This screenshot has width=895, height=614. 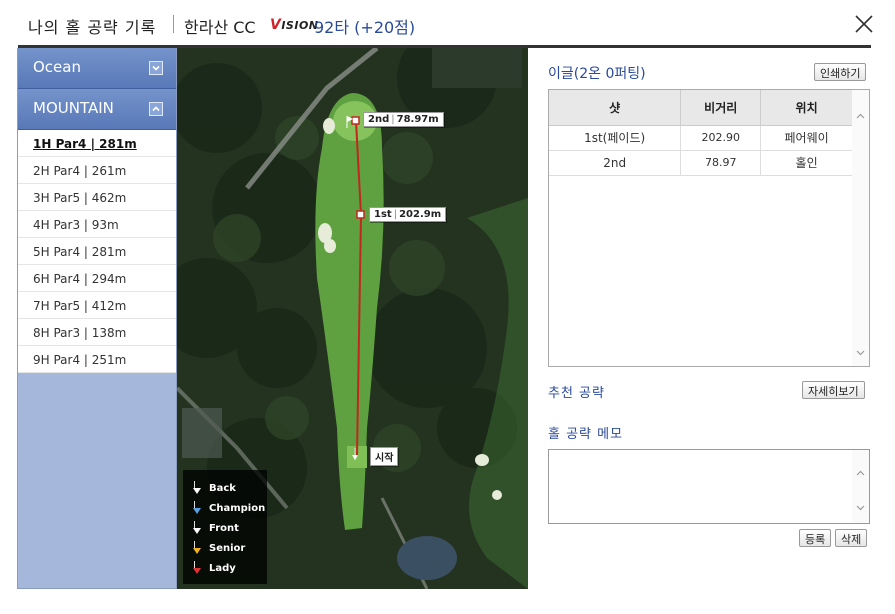 I want to click on cell-shot: 2nd, so click(x=615, y=163).